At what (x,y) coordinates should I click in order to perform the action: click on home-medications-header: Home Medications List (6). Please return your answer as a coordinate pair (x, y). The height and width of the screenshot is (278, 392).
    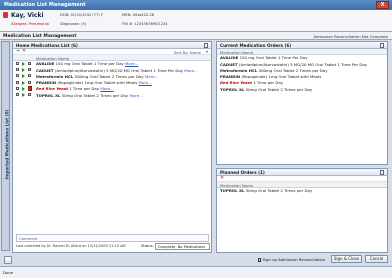
    Looking at the image, I should click on (112, 45).